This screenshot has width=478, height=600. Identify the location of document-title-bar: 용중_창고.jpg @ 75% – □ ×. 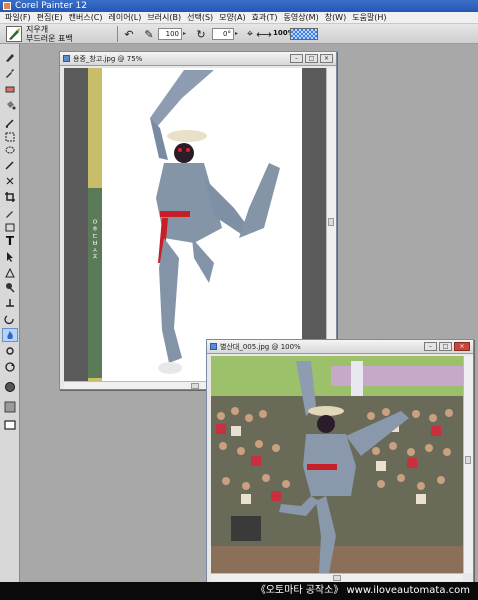
(198, 59).